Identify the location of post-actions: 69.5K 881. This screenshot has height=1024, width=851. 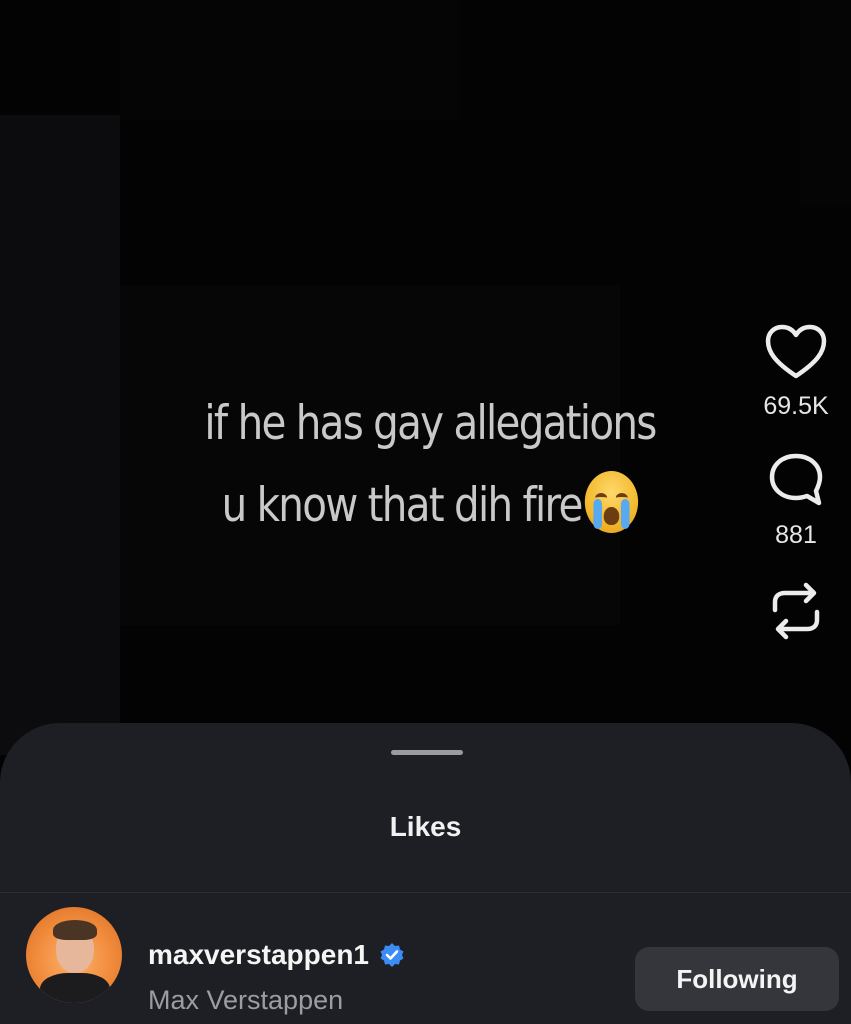
(796, 481).